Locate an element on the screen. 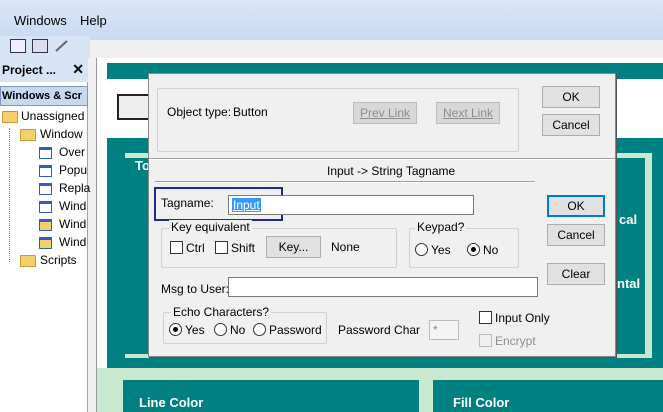  tree-item-window-1: Over is located at coordinates (44, 153).